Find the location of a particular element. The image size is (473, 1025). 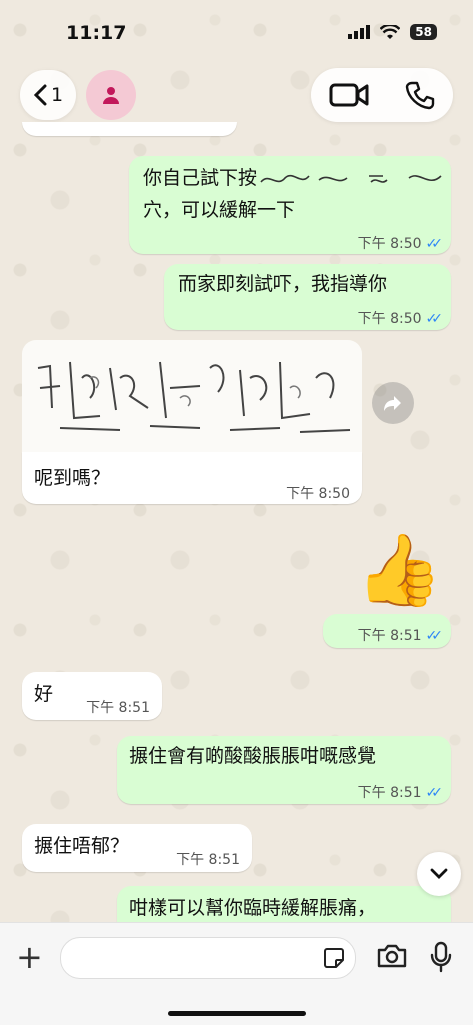

message-meta: 下午 8:50 is located at coordinates (318, 494).